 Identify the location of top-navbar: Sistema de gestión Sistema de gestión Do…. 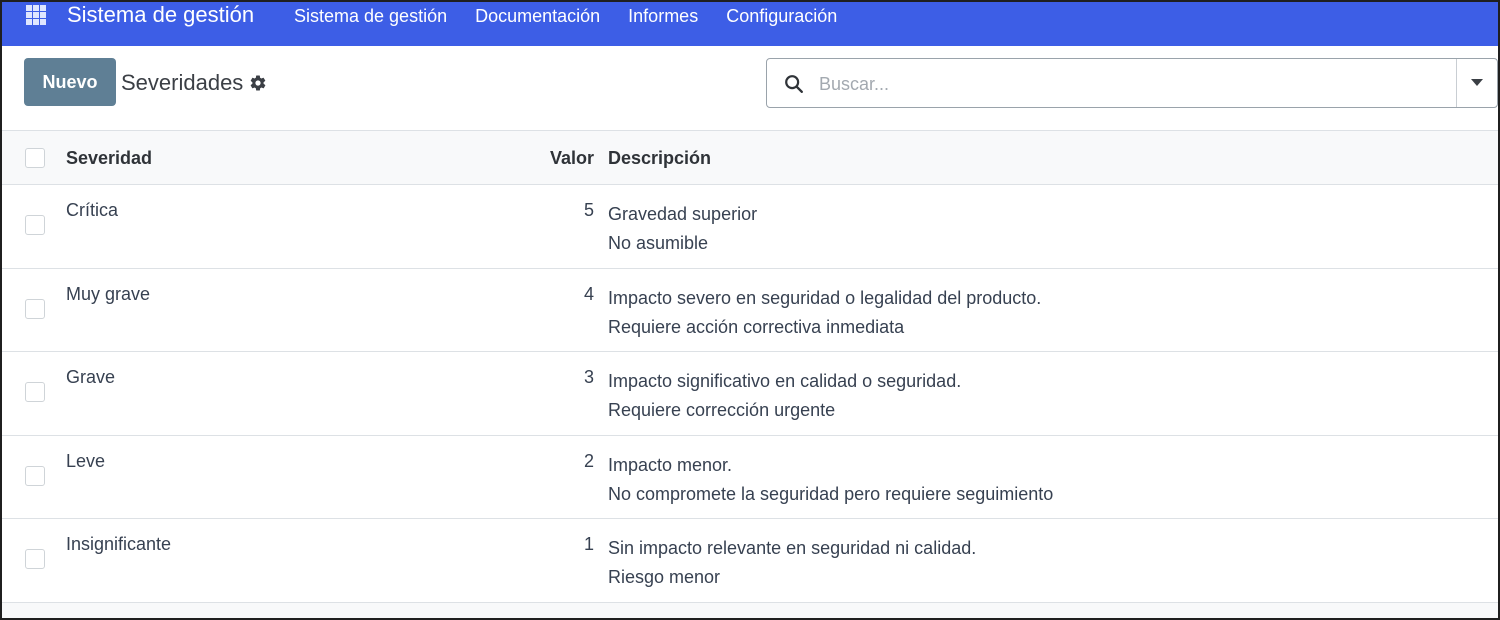
(750, 24).